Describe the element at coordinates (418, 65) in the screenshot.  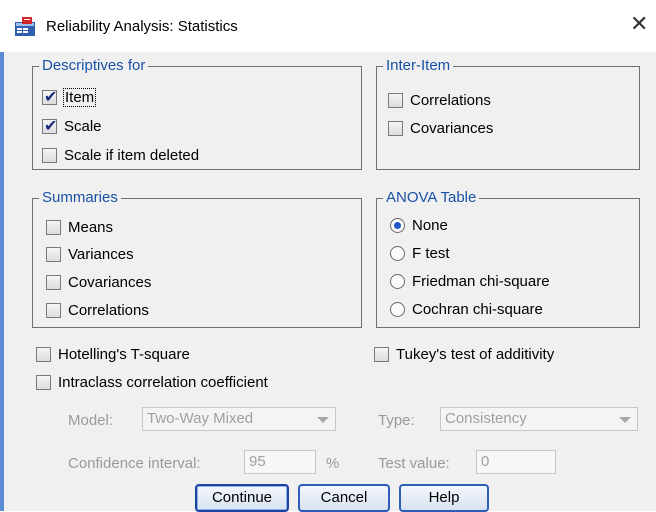
I see `inter-item-legend: Inter-Item` at that location.